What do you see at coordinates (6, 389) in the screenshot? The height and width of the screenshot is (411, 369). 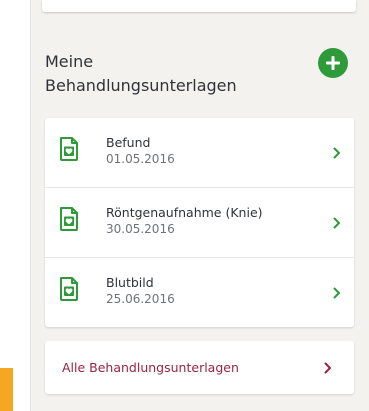 I see `orange-side-tab` at bounding box center [6, 389].